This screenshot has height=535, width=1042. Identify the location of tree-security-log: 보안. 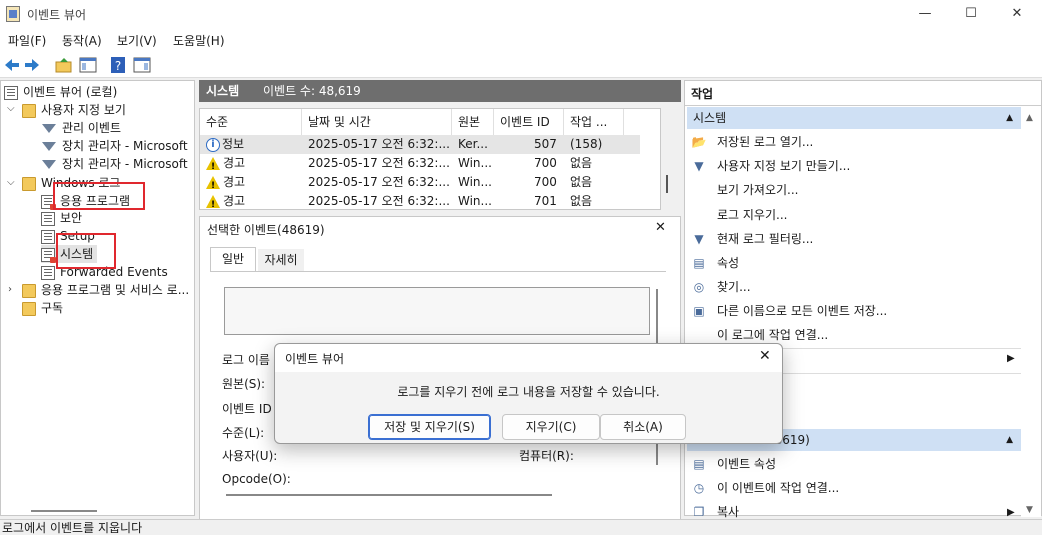
(61, 218).